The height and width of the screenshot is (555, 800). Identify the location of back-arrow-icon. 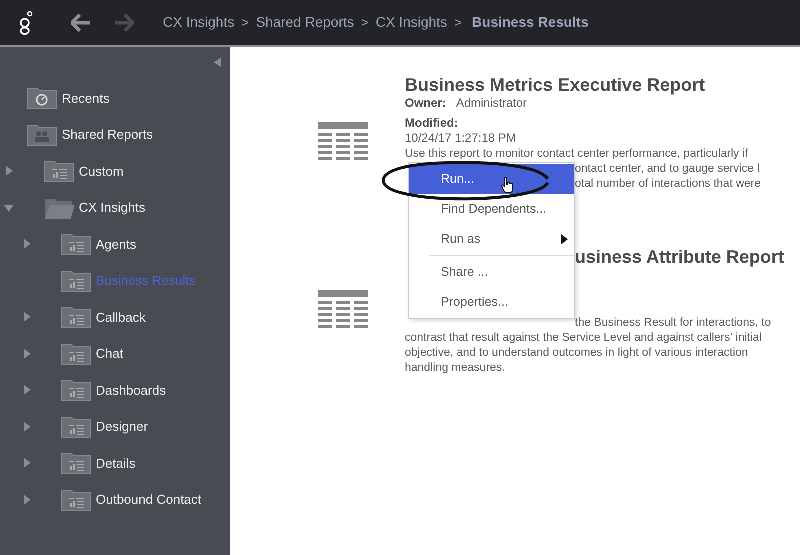
(81, 23).